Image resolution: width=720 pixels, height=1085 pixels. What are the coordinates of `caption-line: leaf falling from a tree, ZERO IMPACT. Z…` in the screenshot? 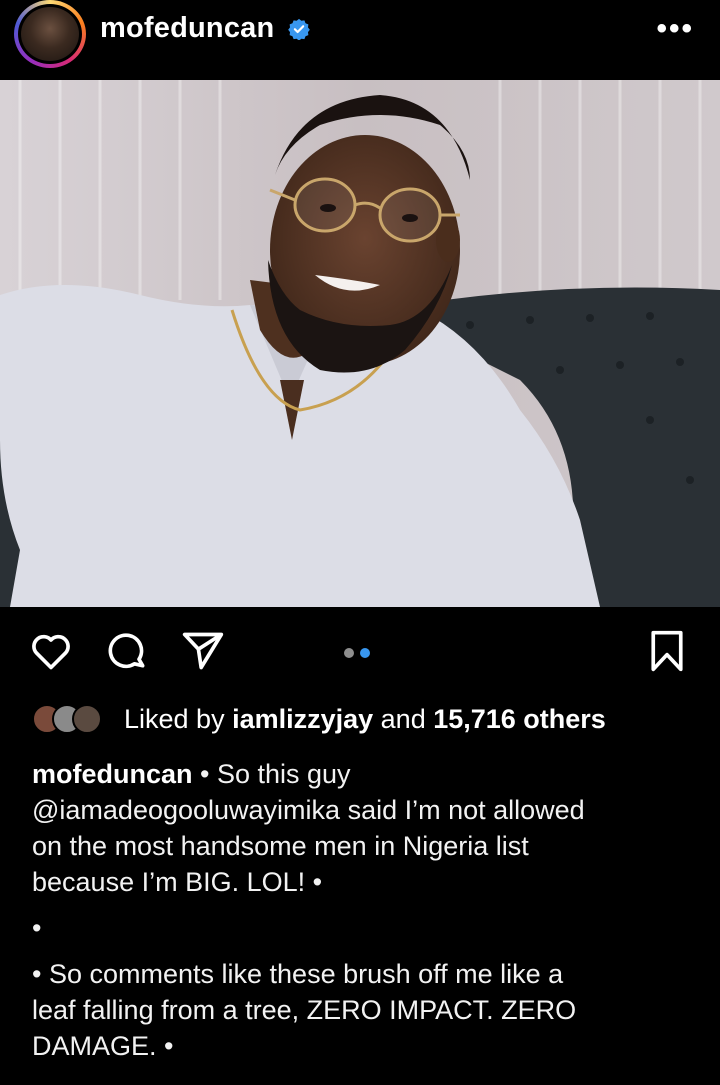 It's located at (304, 1010).